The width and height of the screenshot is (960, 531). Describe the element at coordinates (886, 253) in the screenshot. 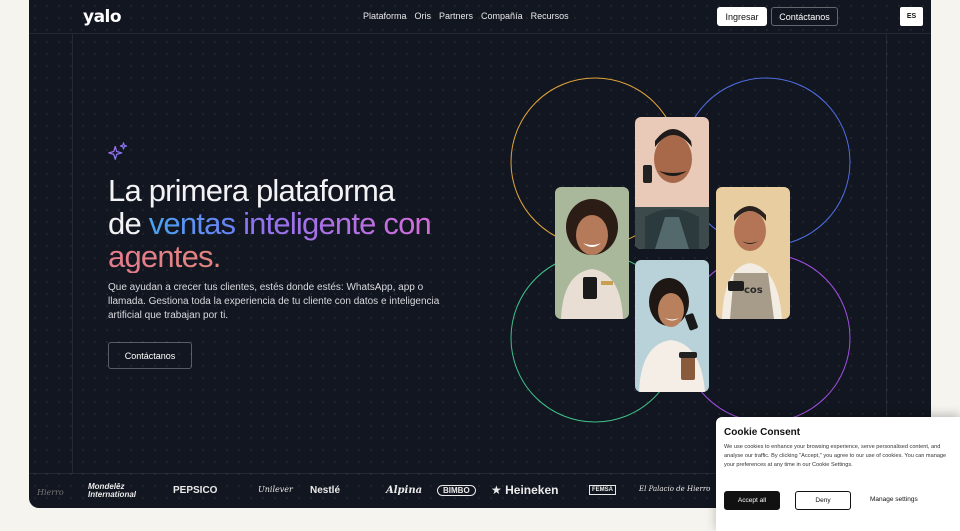

I see `right-rail` at that location.